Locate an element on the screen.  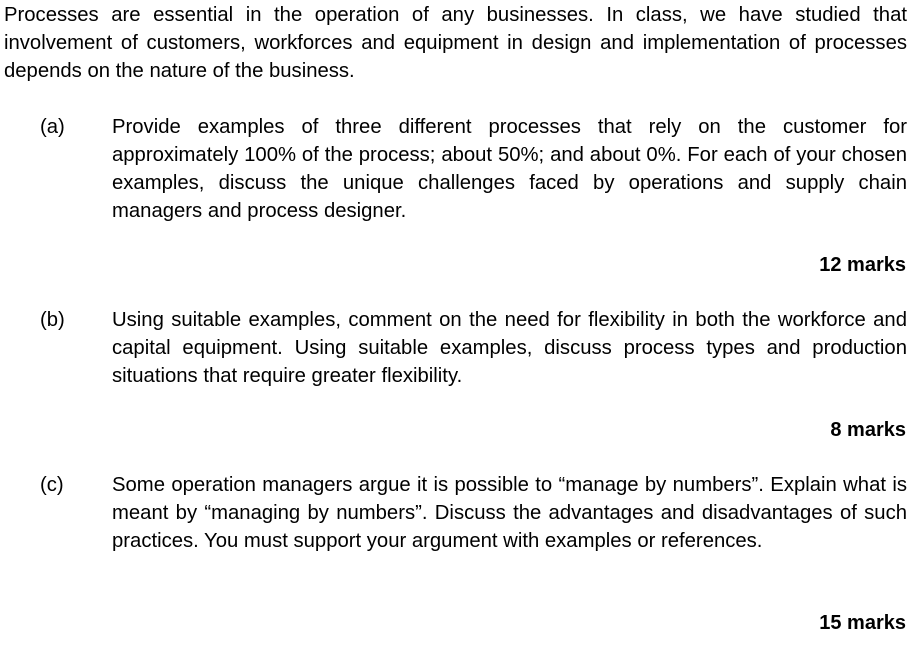
question-label: (c) is located at coordinates (52, 485).